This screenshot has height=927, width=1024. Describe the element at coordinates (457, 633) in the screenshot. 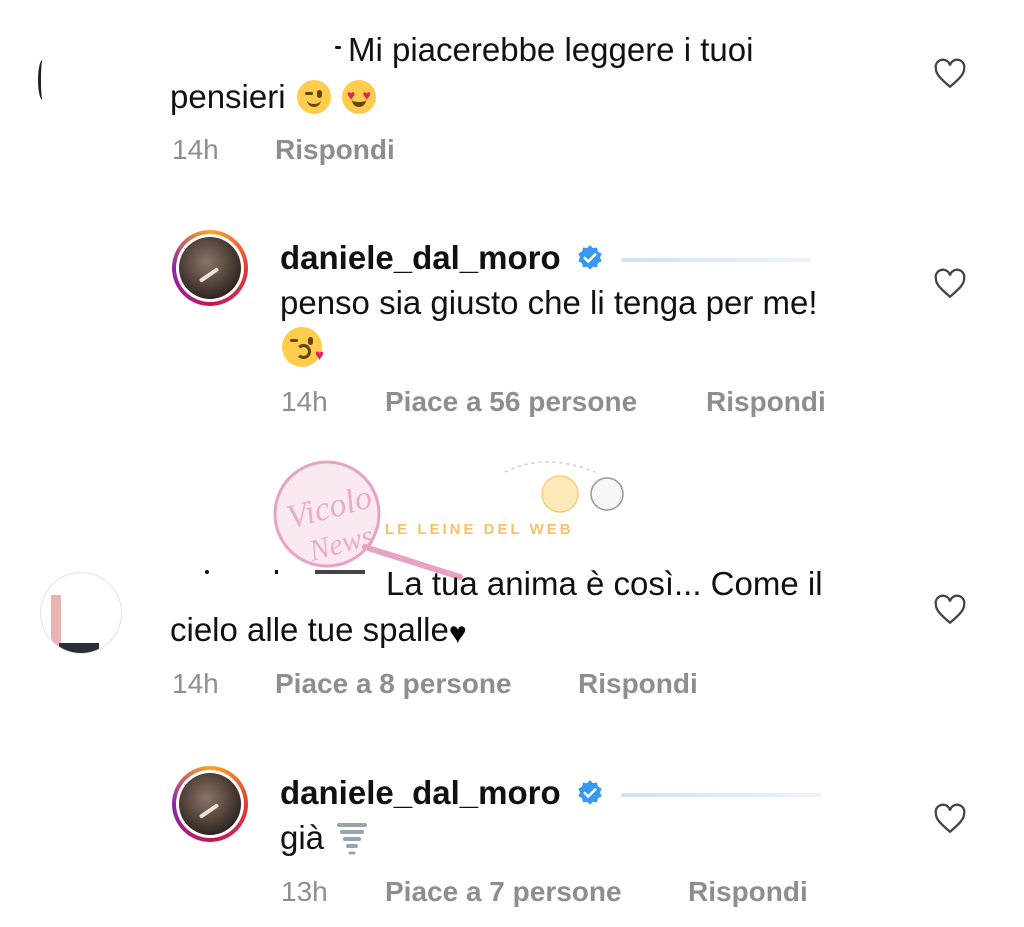

I see `black-heart-icon: ♥` at that location.